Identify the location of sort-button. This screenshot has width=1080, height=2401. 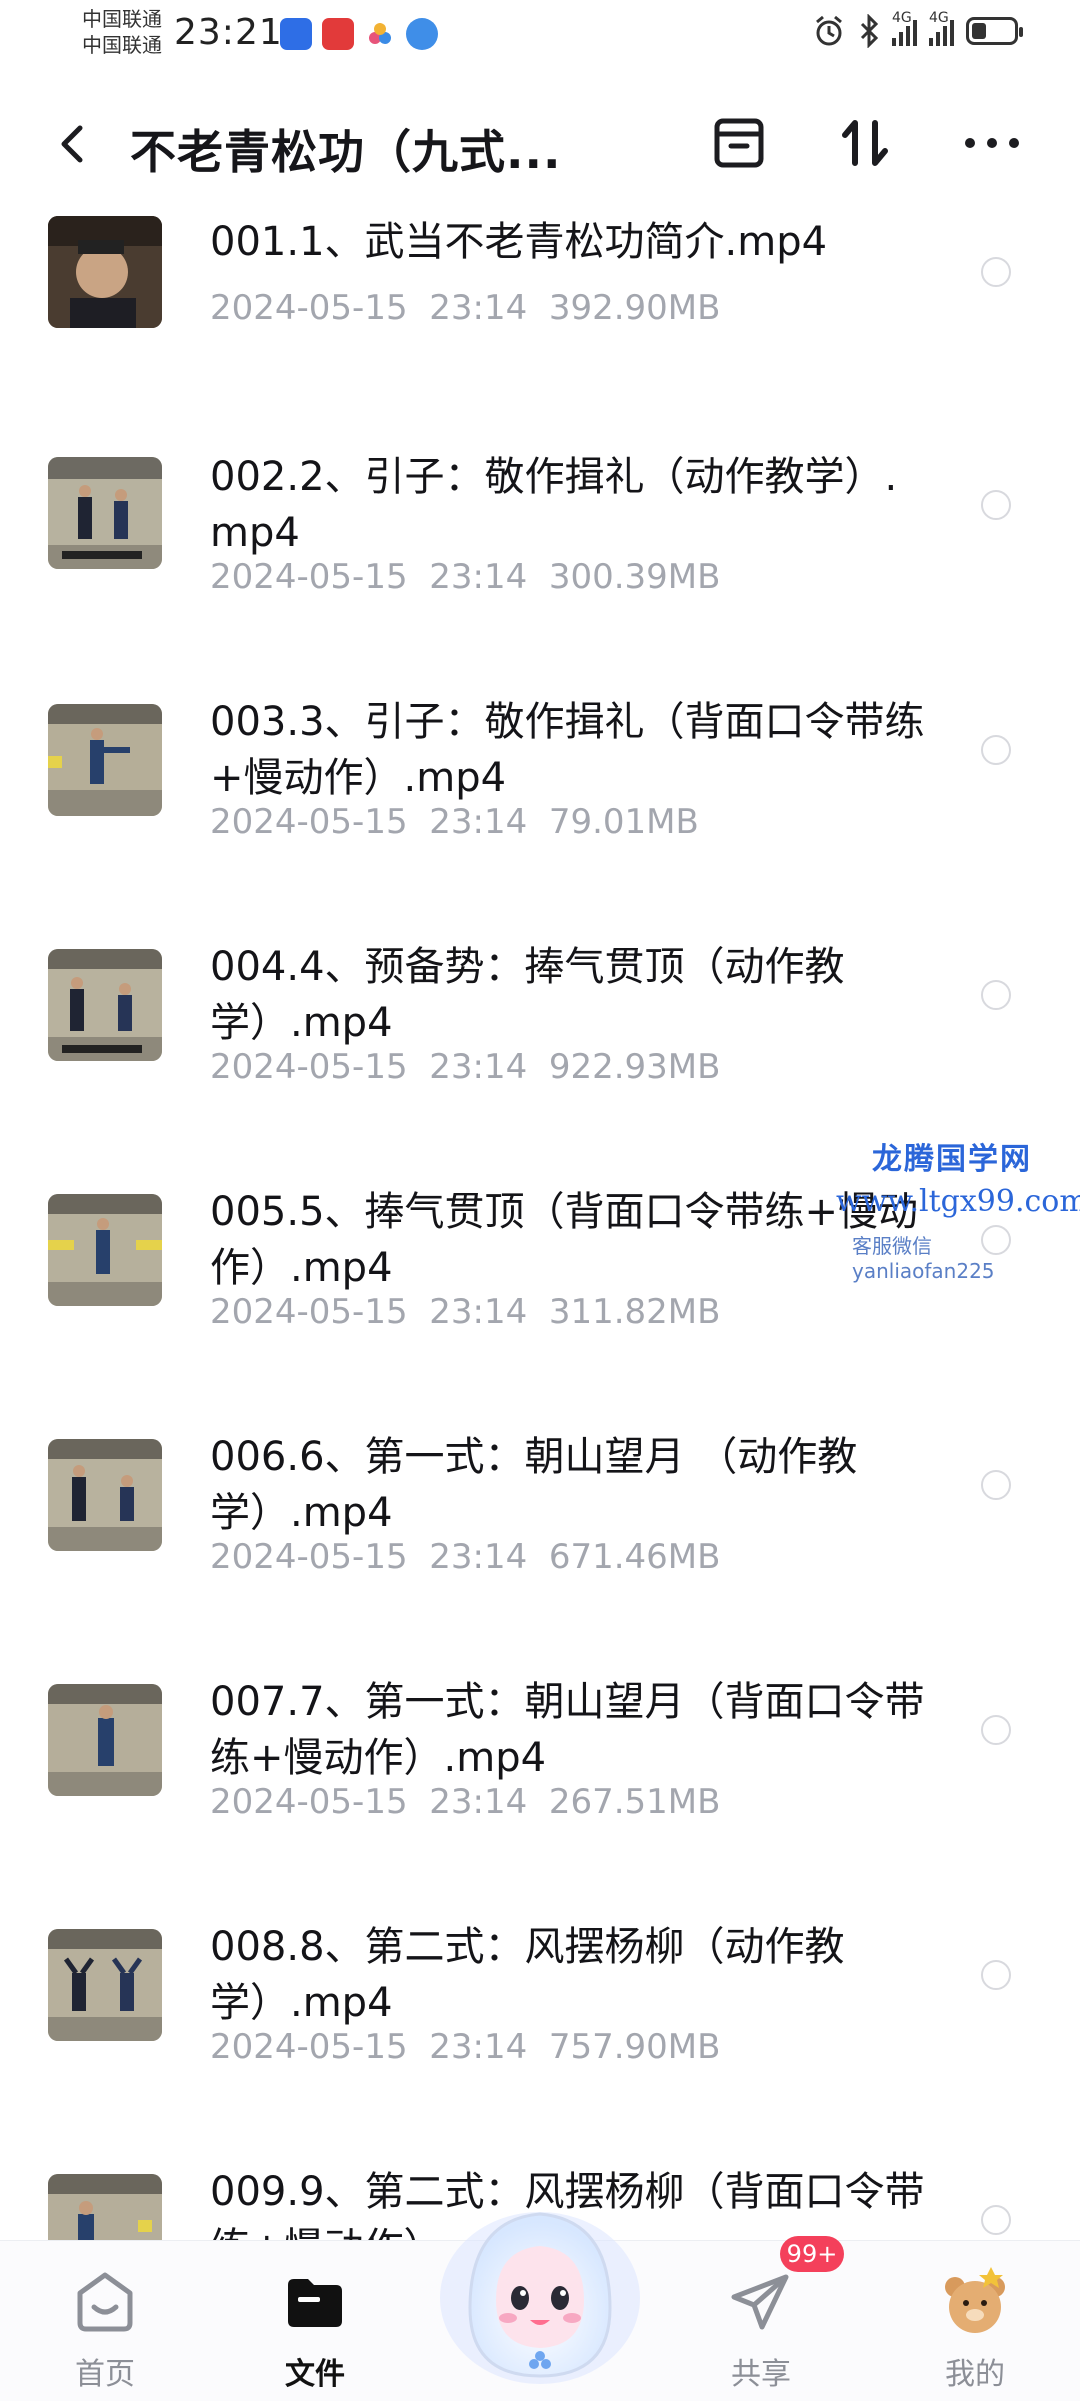
(865, 143).